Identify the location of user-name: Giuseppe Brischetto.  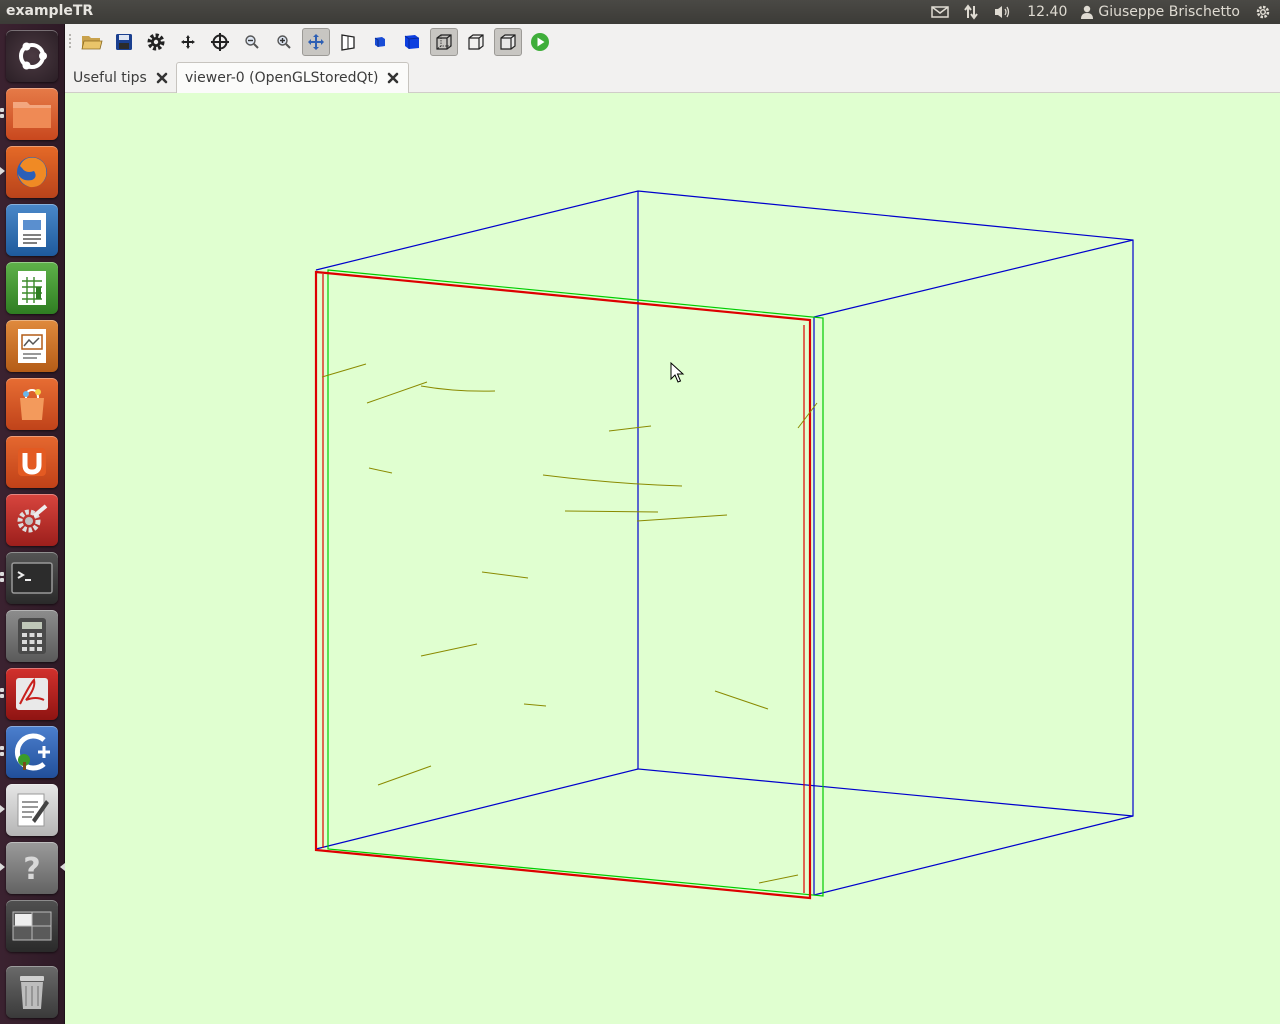
(1169, 12).